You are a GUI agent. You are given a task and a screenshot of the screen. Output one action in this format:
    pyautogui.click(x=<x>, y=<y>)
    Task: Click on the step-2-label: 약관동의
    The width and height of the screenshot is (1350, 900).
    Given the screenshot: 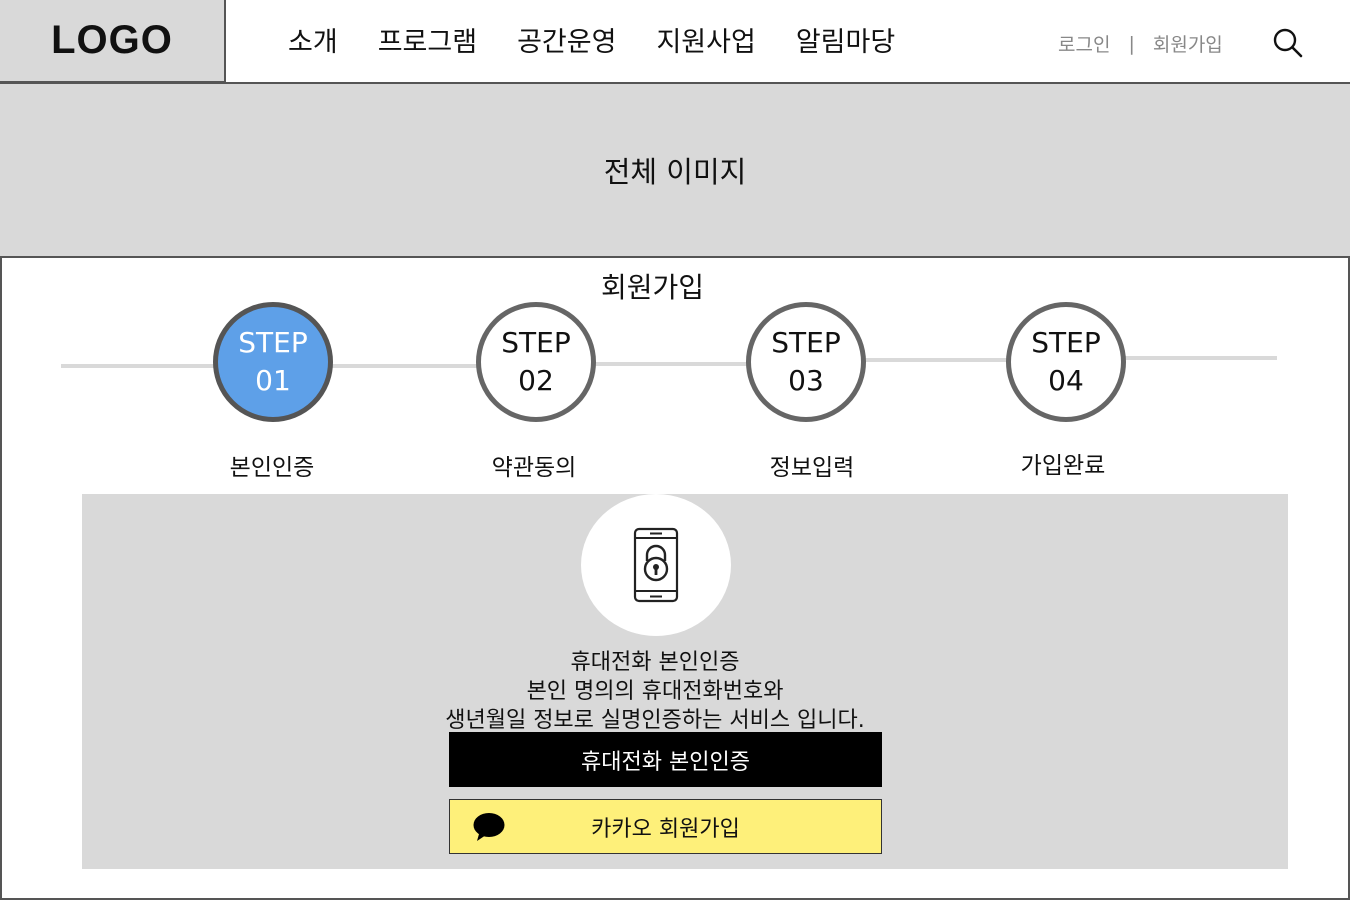 What is the action you would take?
    pyautogui.click(x=534, y=468)
    